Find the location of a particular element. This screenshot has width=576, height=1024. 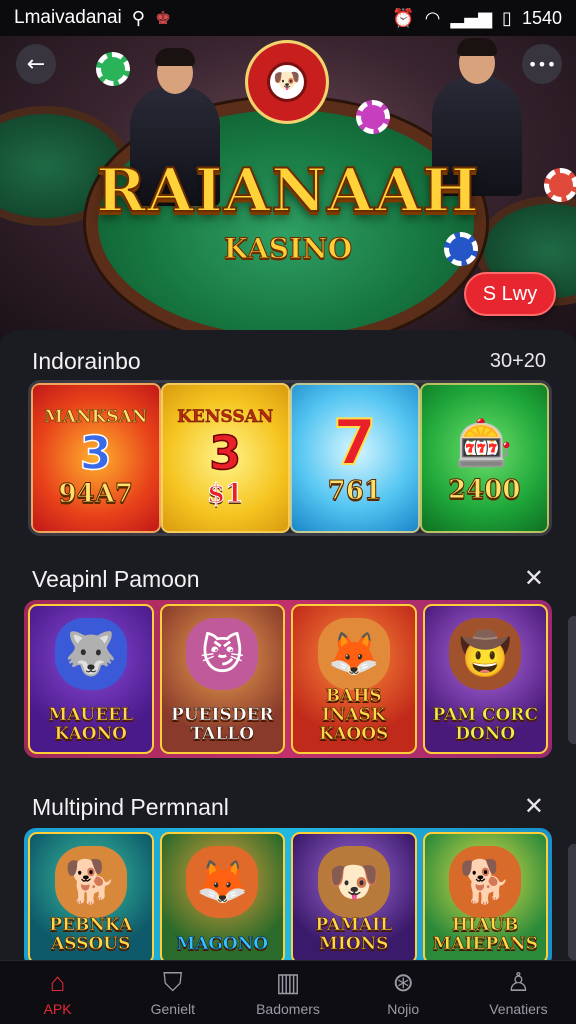

game-tile-number: 7 is located at coordinates (354, 442).